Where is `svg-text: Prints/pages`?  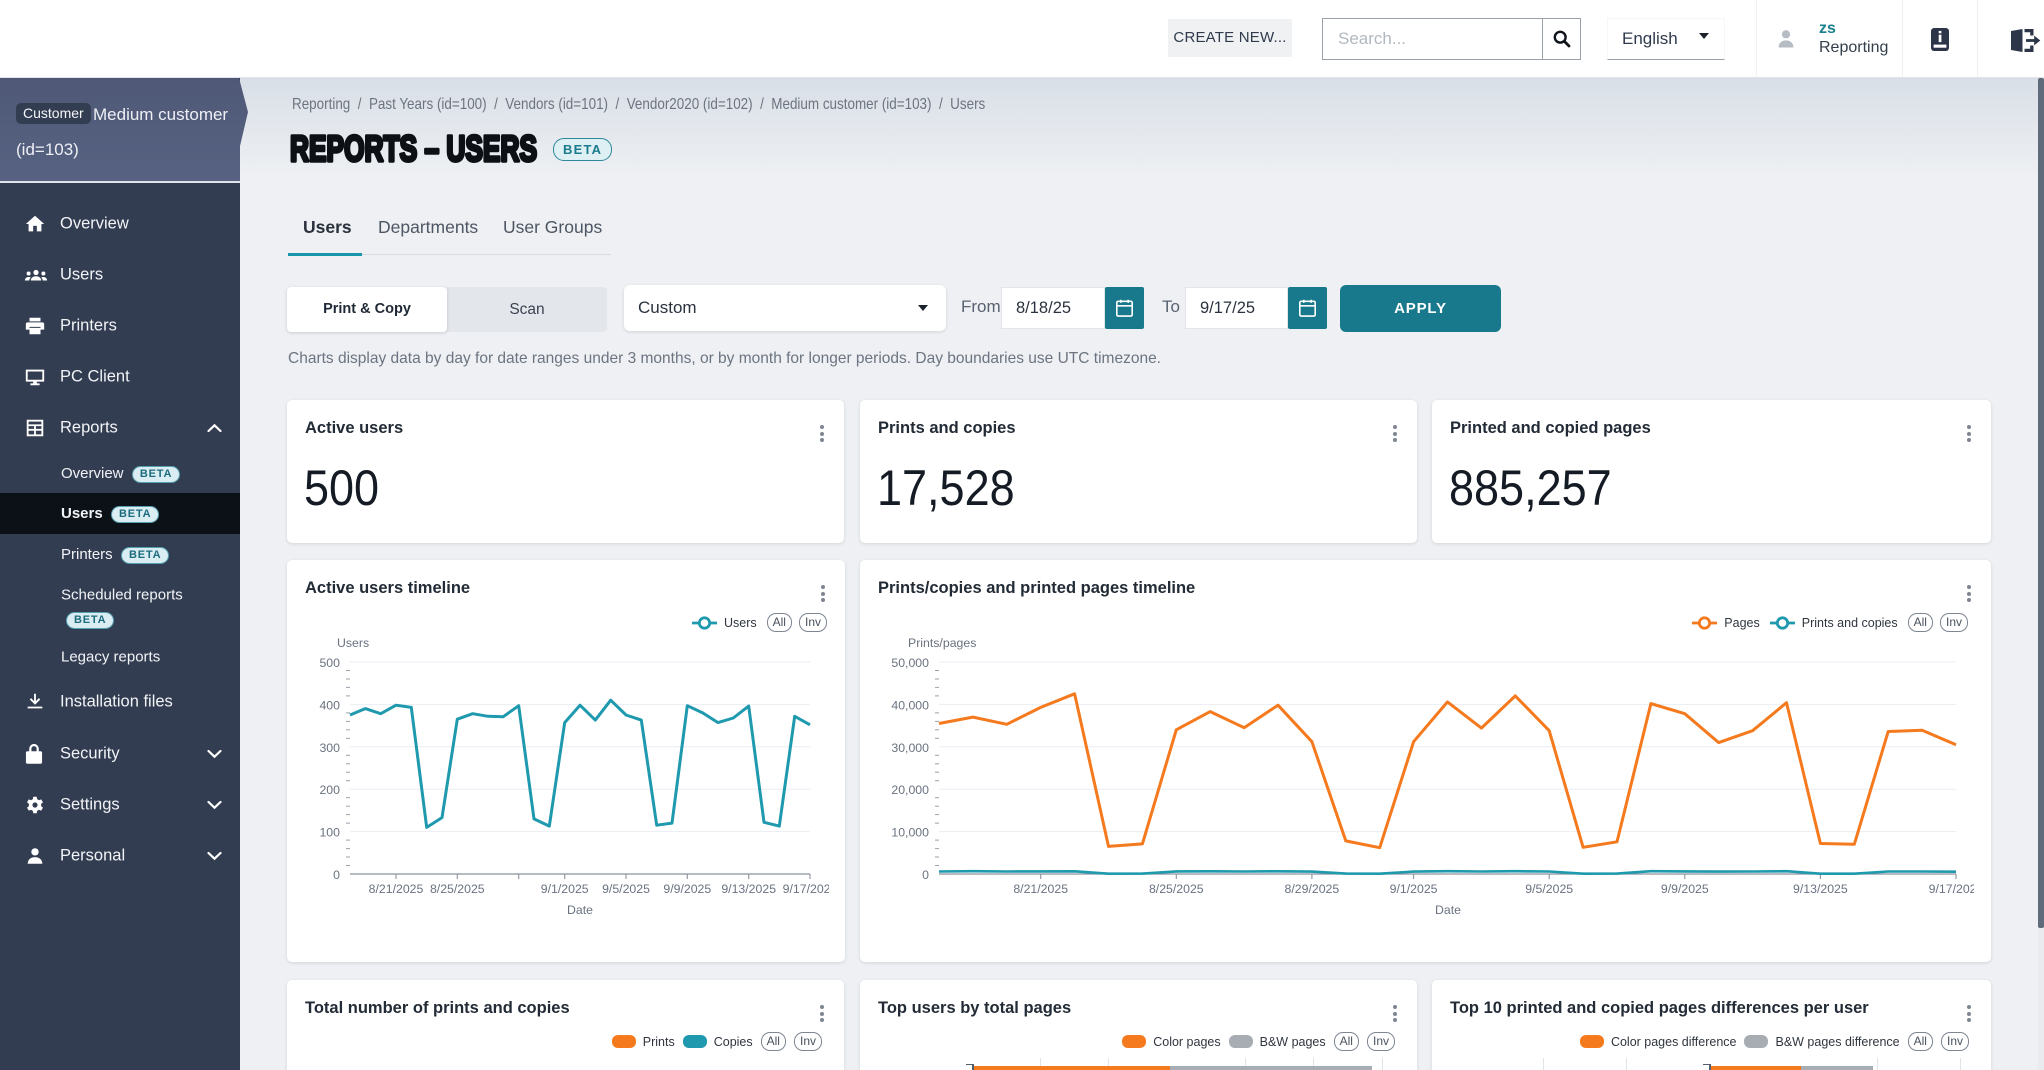 svg-text: Prints/pages is located at coordinates (942, 643).